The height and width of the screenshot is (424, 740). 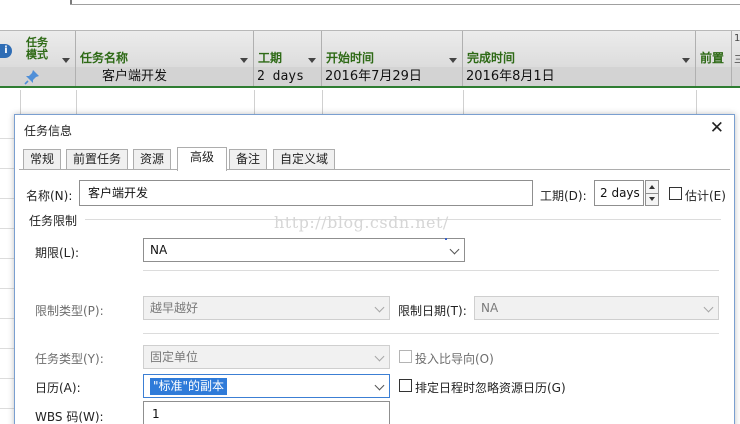 What do you see at coordinates (48, 131) in the screenshot?
I see `dialog-title: 任务信息` at bounding box center [48, 131].